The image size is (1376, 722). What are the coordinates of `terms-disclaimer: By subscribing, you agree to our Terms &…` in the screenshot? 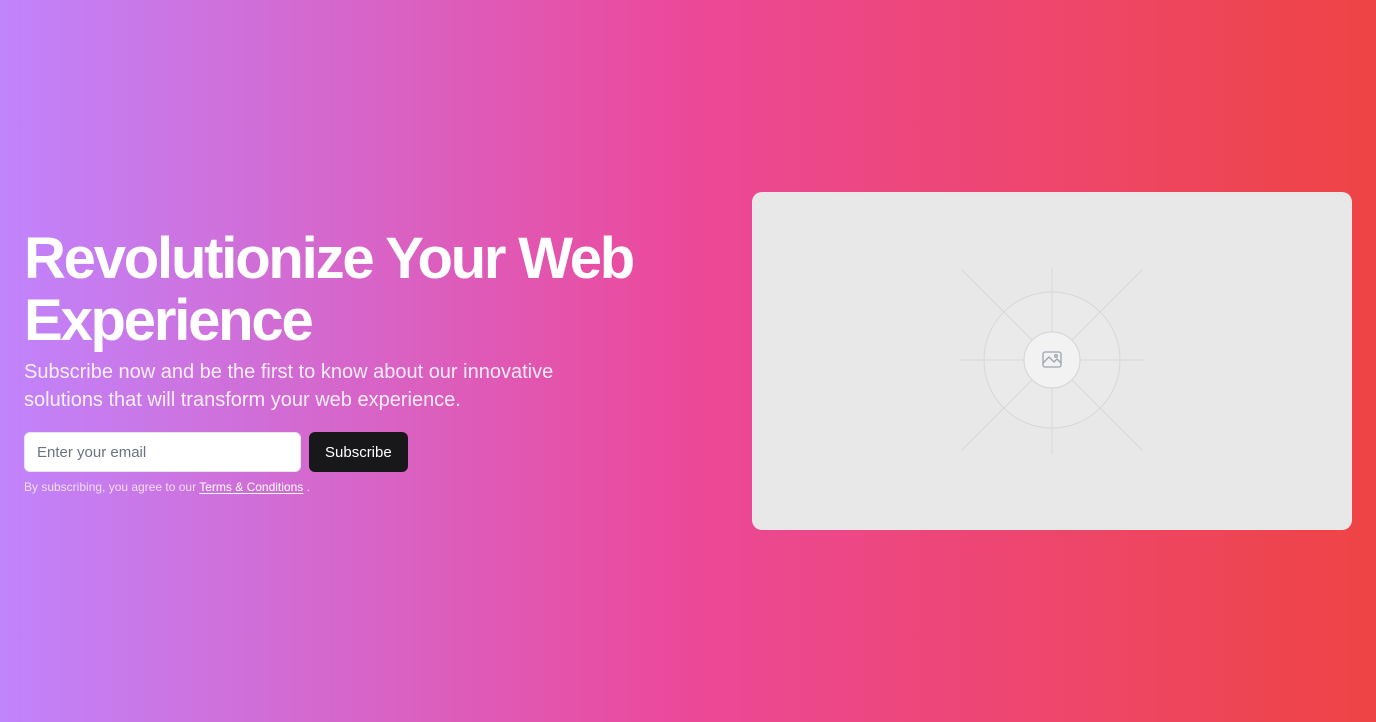 It's located at (364, 487).